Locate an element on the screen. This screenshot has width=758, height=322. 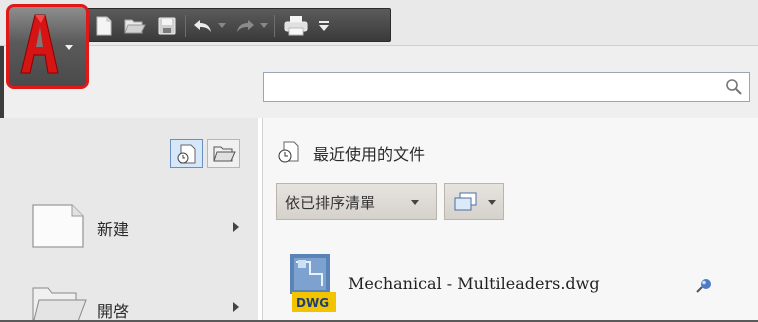
open-folder-icon is located at coordinates (59, 302).